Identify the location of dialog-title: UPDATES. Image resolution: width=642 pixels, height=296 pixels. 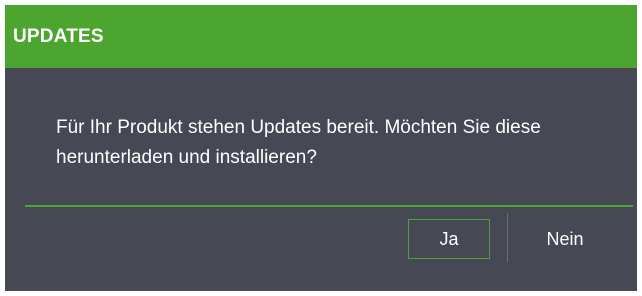
(58, 36).